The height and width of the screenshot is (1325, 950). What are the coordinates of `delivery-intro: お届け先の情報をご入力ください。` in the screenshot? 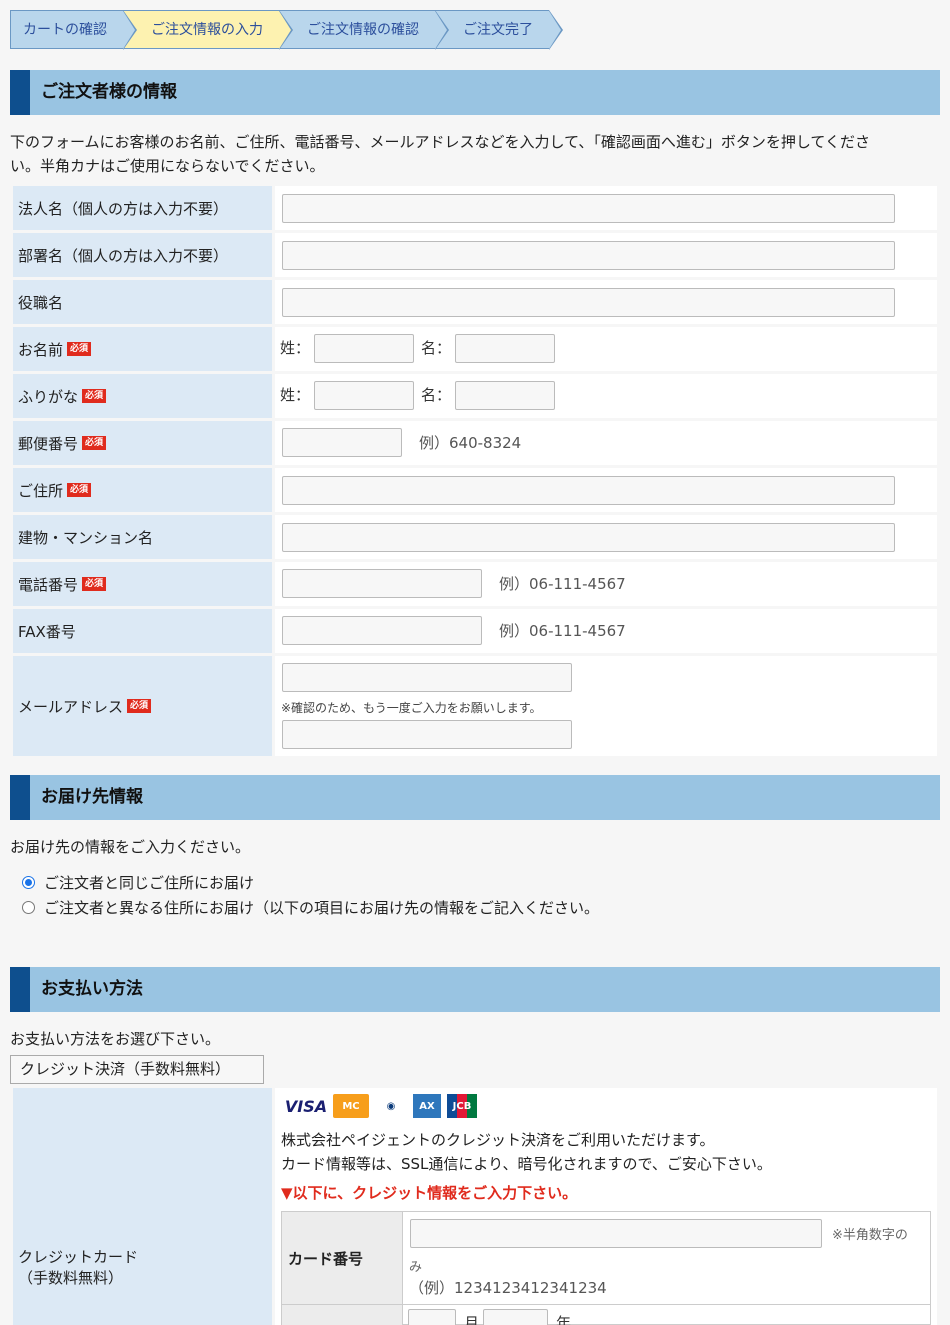 It's located at (130, 847).